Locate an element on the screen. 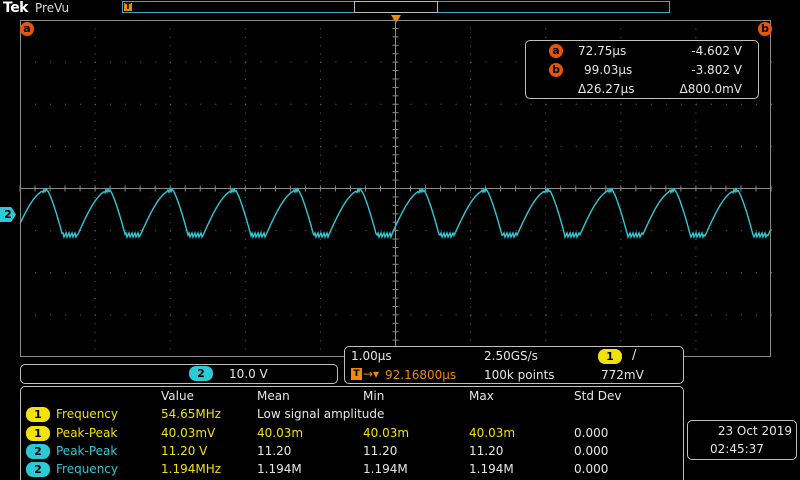  meas-row-min: 1.194M is located at coordinates (385, 469).